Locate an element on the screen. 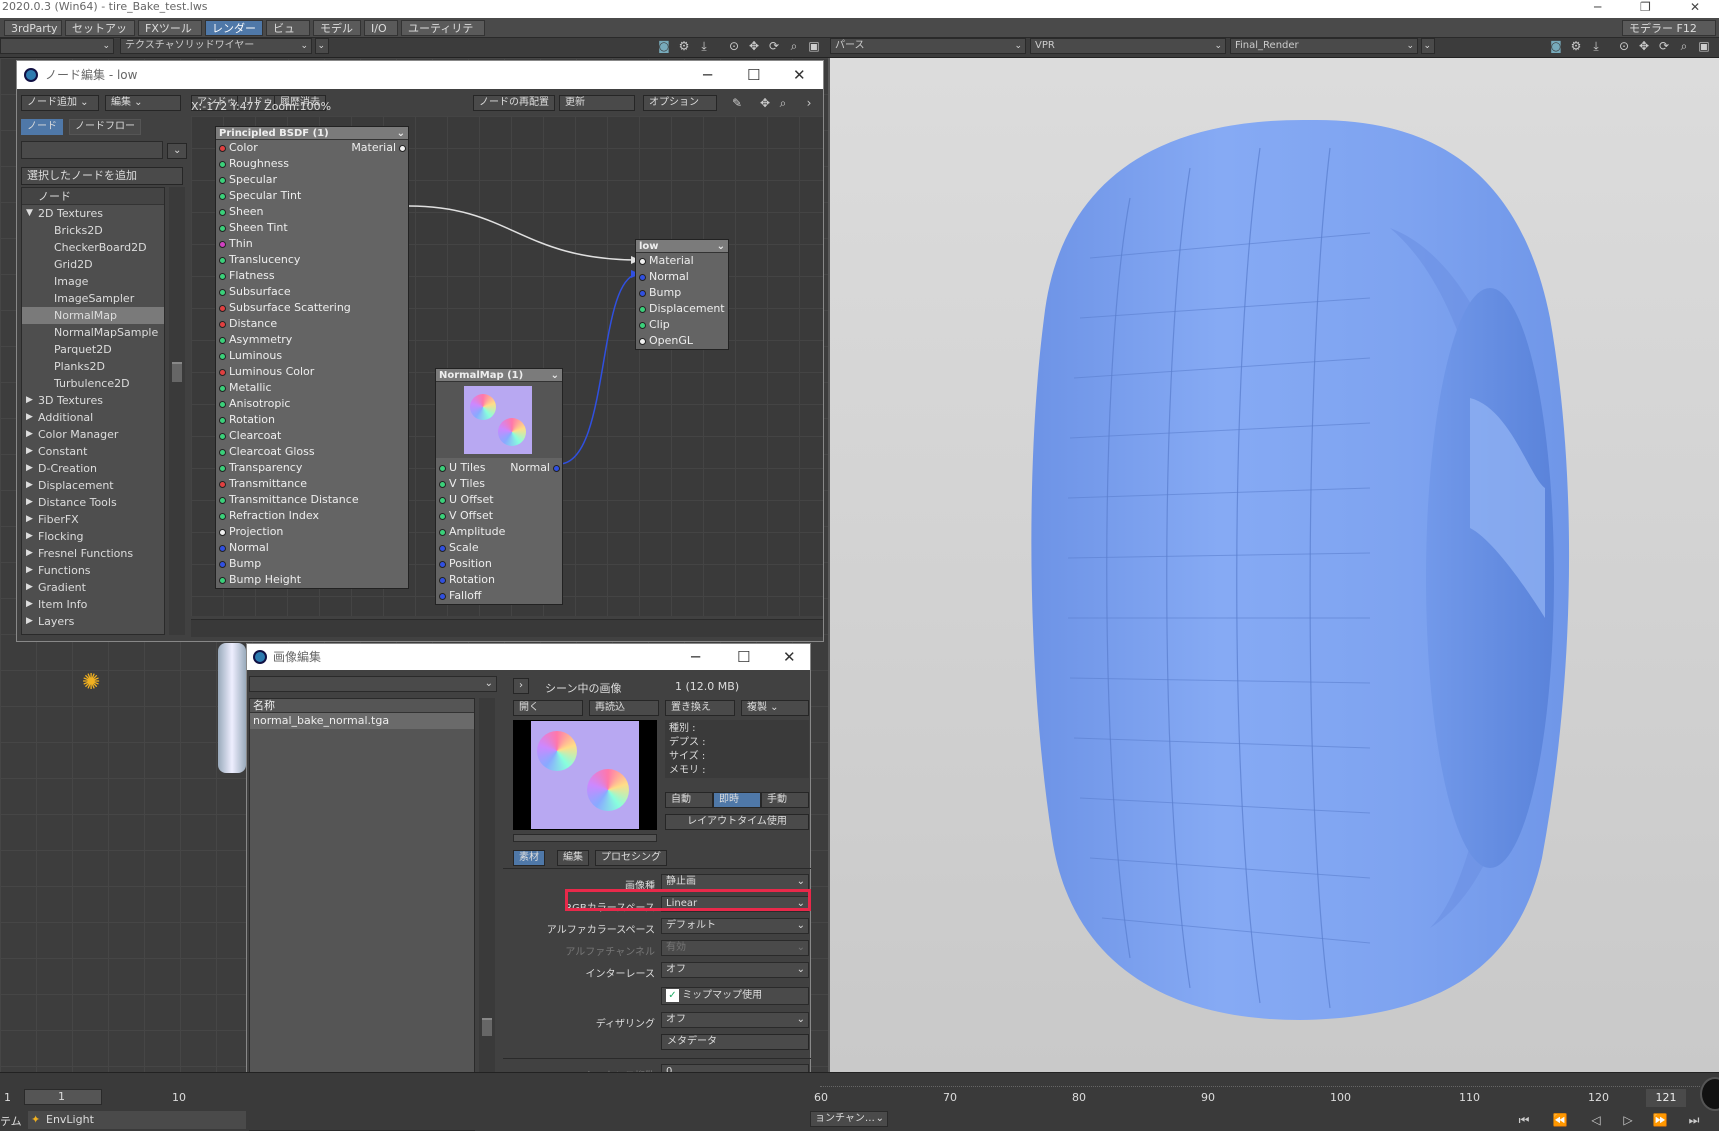  center-icon: ⊙ is located at coordinates (734, 46).